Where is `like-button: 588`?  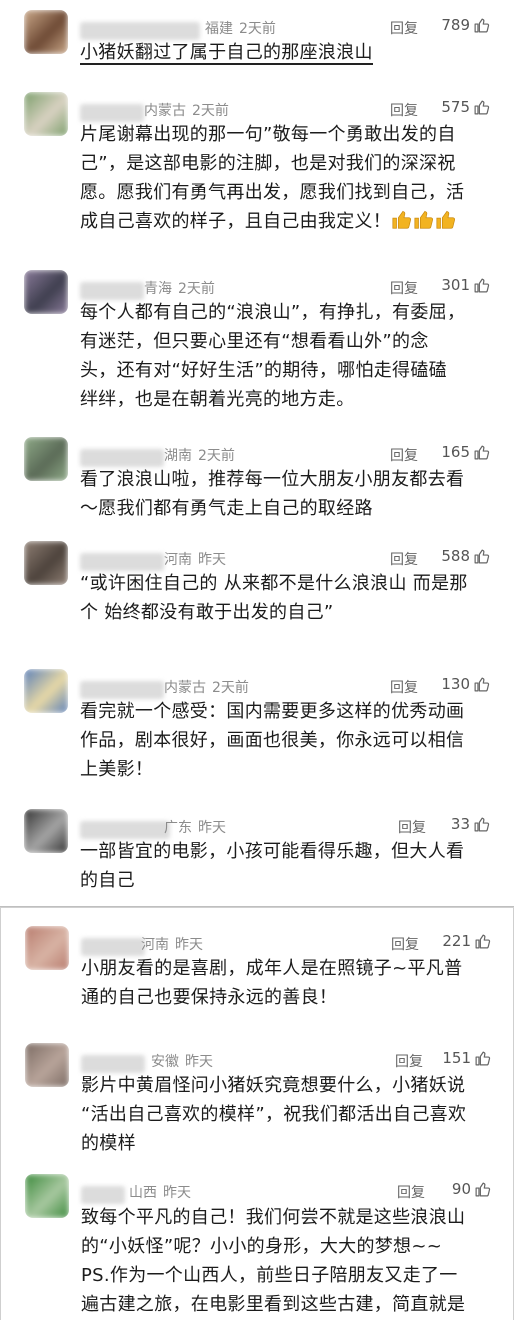 like-button: 588 is located at coordinates (465, 556).